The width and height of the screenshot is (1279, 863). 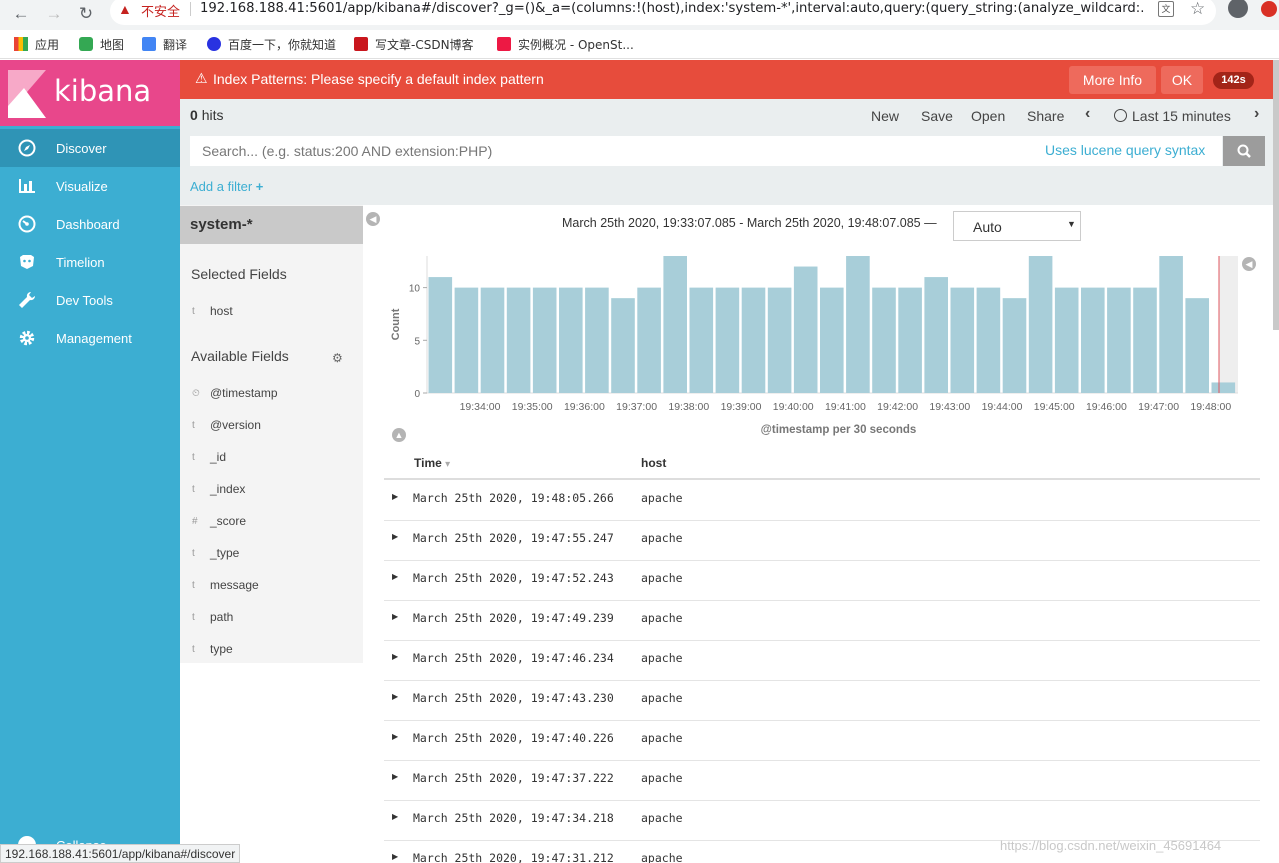 I want to click on collapse-chart-icon: ▲, so click(x=399, y=435).